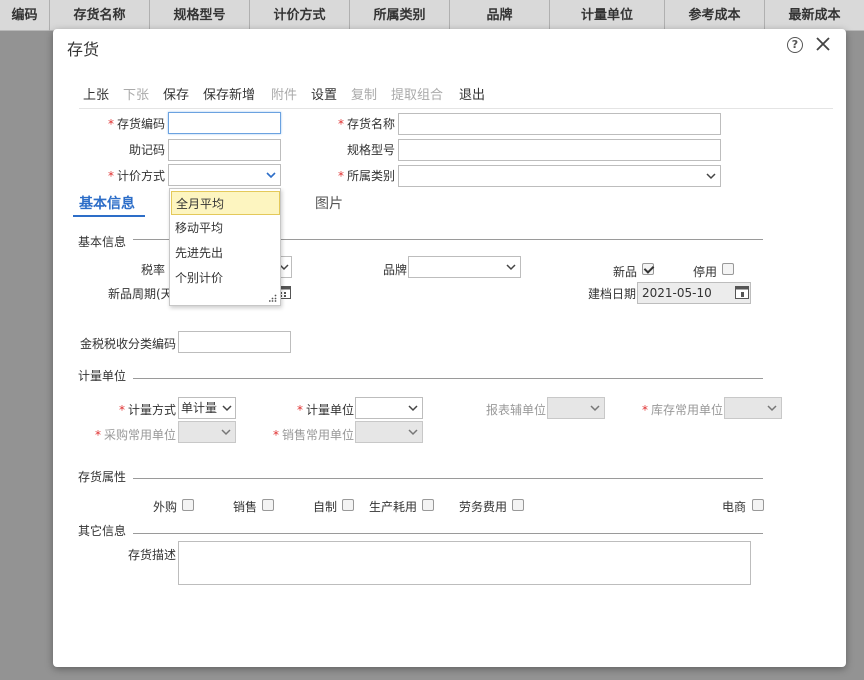 Image resolution: width=864 pixels, height=680 pixels. Describe the element at coordinates (559, 150) in the screenshot. I see `spec-input` at that location.